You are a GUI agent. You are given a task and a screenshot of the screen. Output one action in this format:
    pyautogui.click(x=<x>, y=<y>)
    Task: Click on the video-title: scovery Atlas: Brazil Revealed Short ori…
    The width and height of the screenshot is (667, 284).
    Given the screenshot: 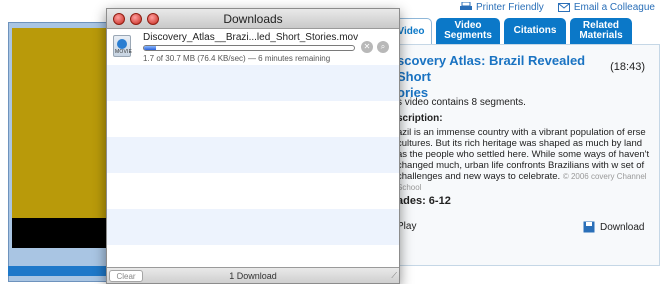 What is the action you would take?
    pyautogui.click(x=491, y=76)
    